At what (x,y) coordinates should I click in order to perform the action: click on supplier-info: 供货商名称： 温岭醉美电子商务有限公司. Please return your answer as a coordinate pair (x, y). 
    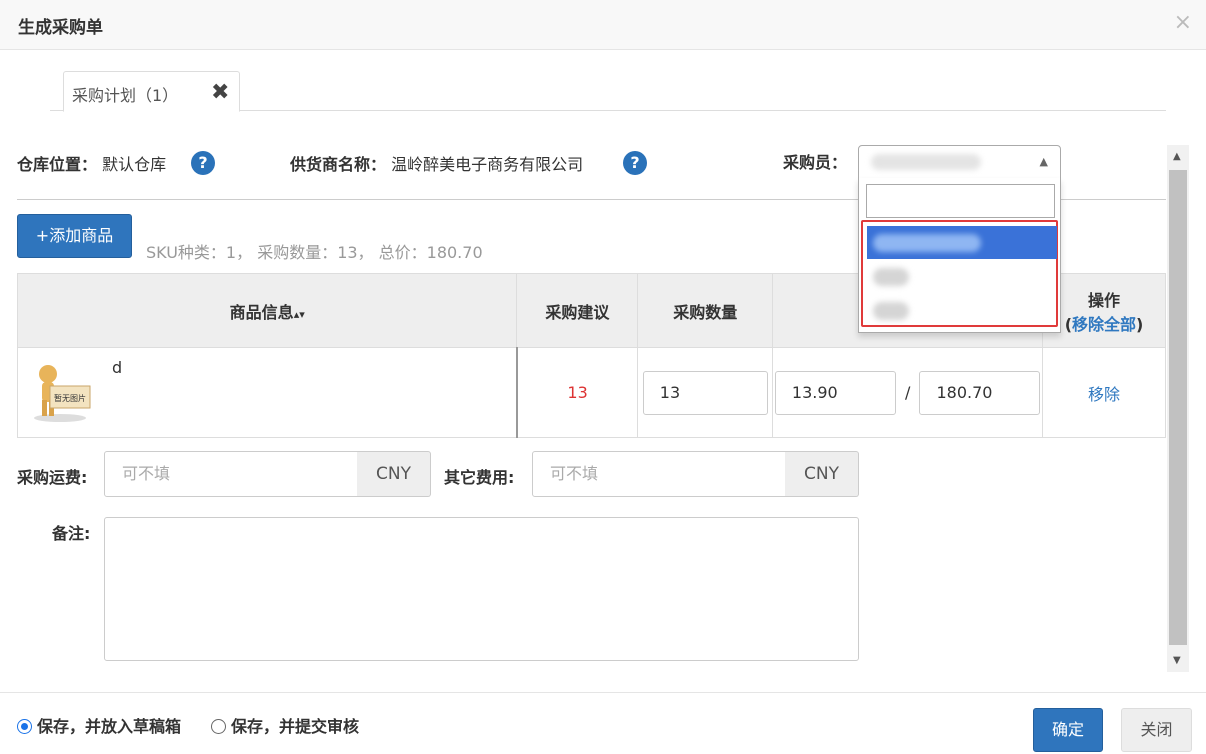
    Looking at the image, I should click on (436, 163).